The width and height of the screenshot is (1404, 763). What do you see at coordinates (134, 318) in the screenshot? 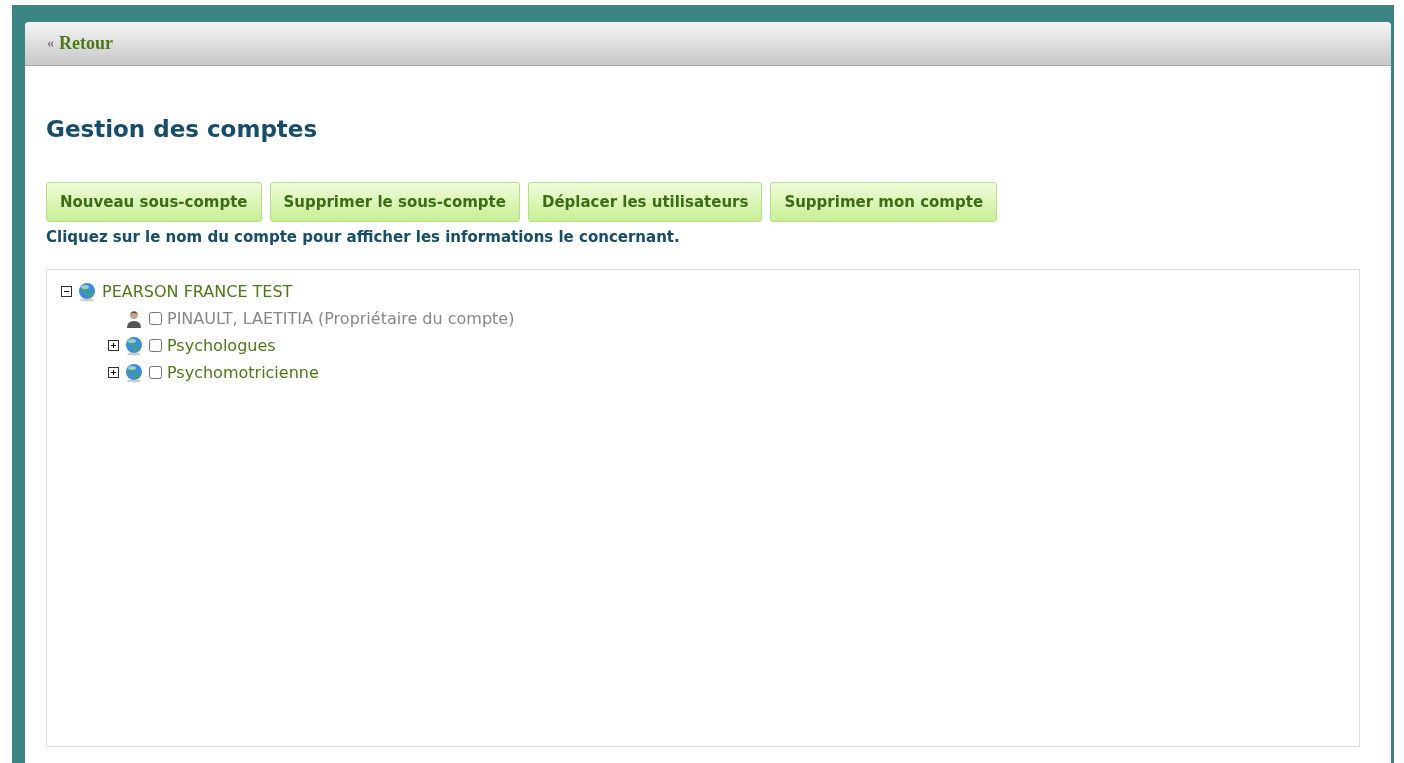
I see `person-icon` at bounding box center [134, 318].